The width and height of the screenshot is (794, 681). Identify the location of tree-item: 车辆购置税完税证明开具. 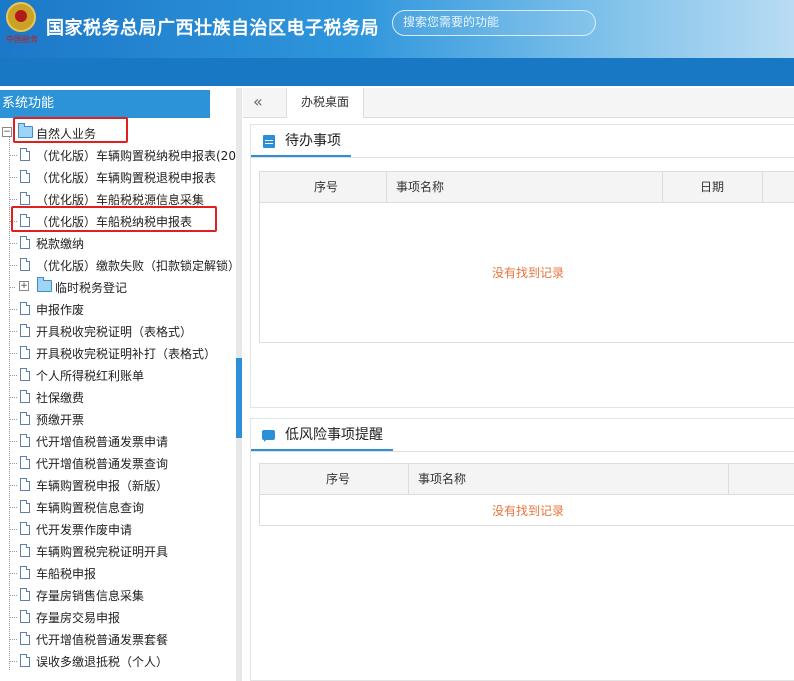
(118, 551).